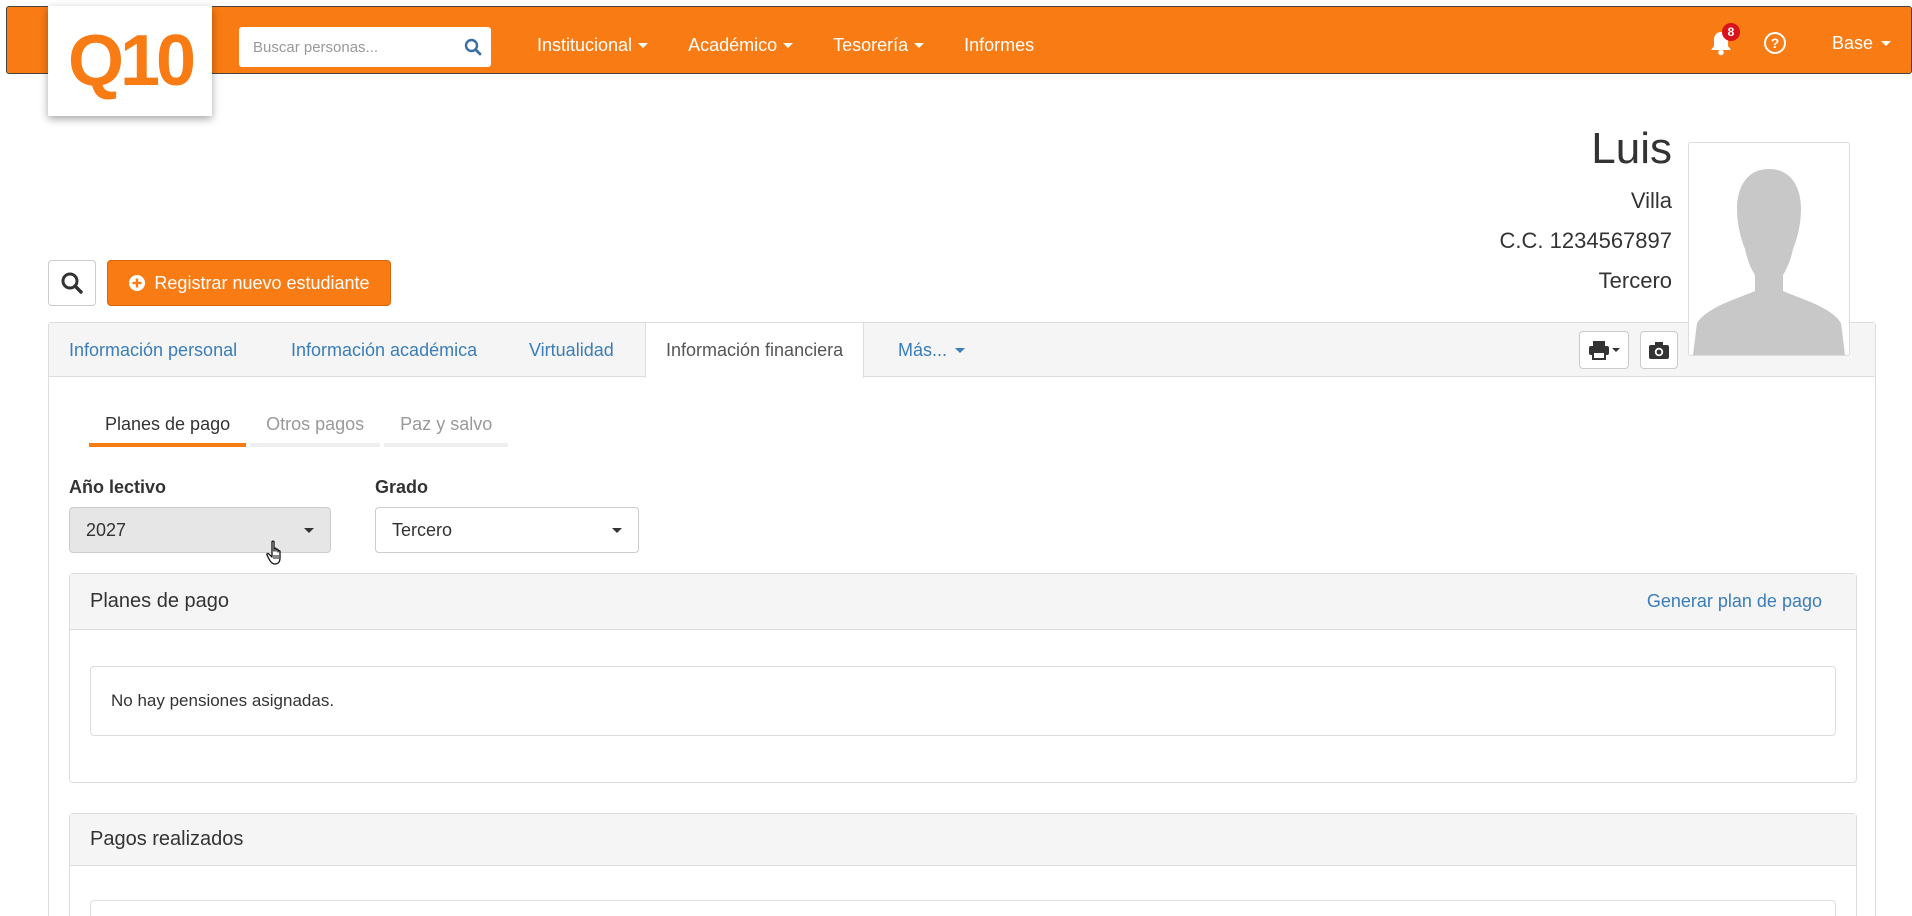  I want to click on empty-pensions-box: No hay pensiones asignadas., so click(963, 701).